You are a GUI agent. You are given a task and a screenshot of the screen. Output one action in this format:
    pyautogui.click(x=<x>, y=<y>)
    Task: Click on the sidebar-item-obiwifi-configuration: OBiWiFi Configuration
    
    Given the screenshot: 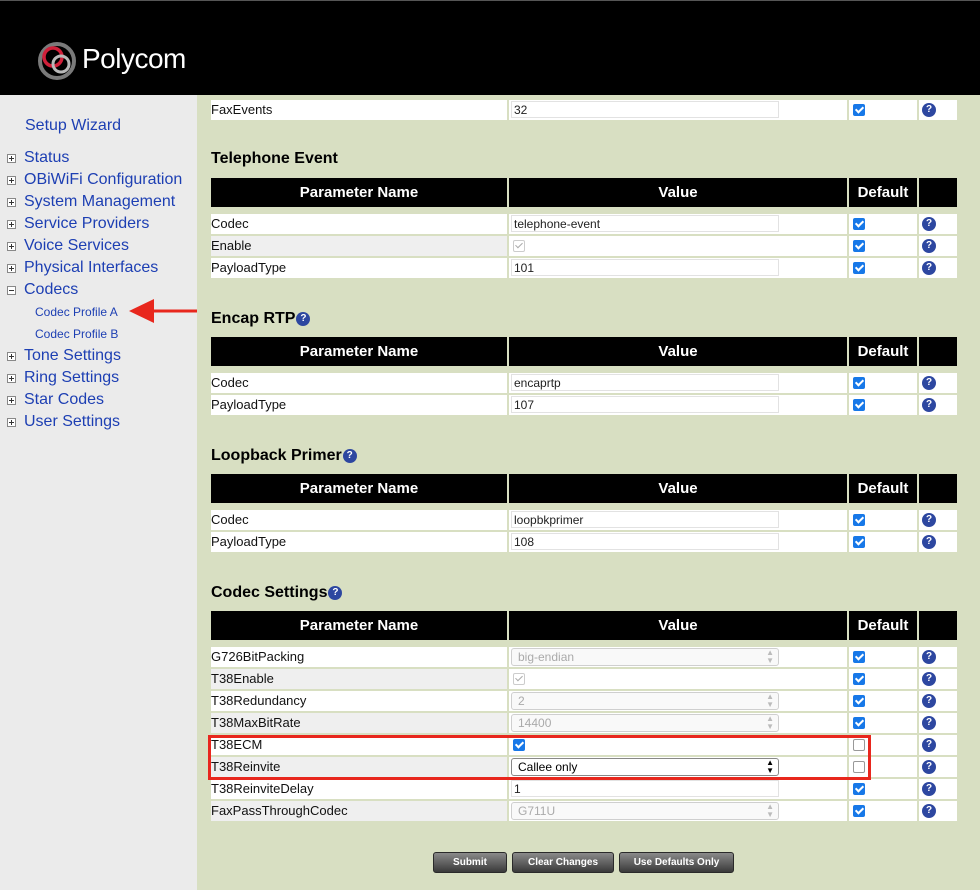 What is the action you would take?
    pyautogui.click(x=94, y=180)
    